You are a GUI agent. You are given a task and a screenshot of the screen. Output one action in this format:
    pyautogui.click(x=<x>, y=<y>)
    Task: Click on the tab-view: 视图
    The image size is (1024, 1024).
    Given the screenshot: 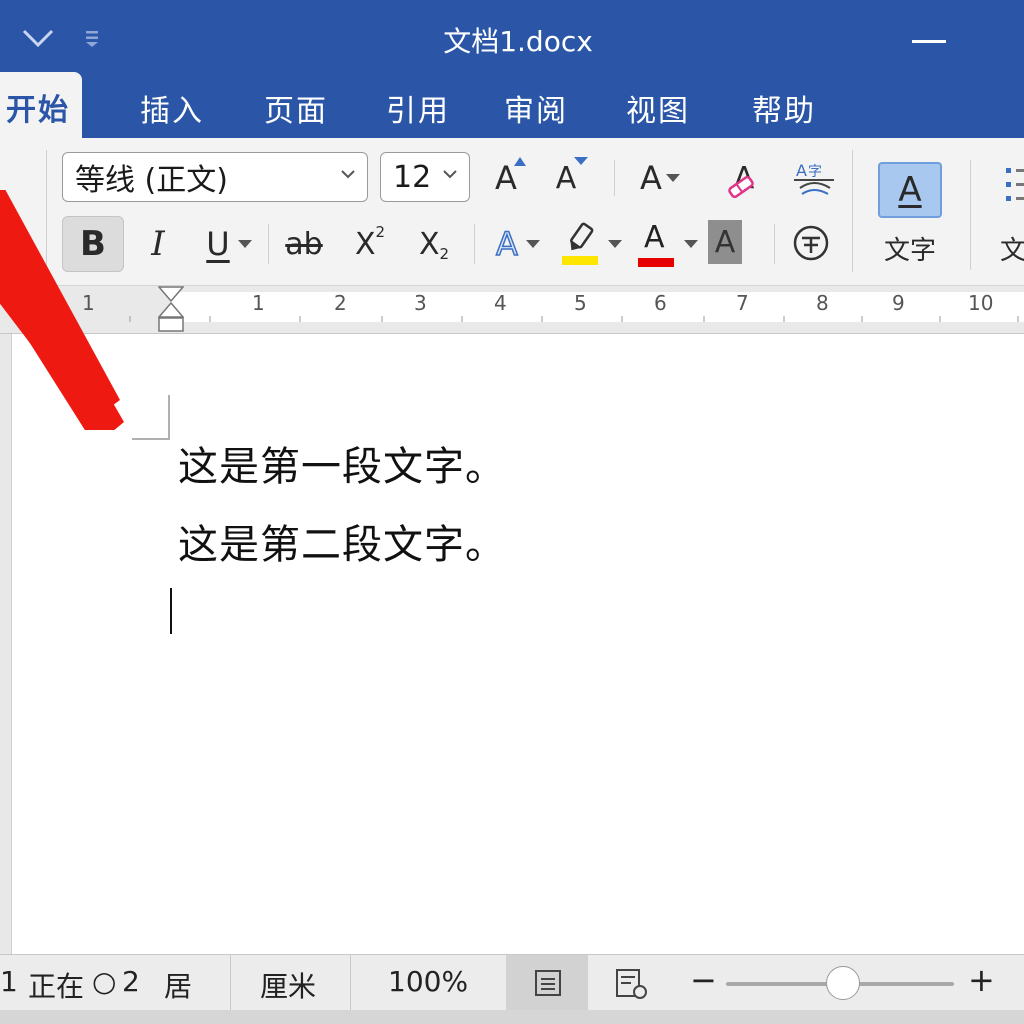 What is the action you would take?
    pyautogui.click(x=658, y=108)
    